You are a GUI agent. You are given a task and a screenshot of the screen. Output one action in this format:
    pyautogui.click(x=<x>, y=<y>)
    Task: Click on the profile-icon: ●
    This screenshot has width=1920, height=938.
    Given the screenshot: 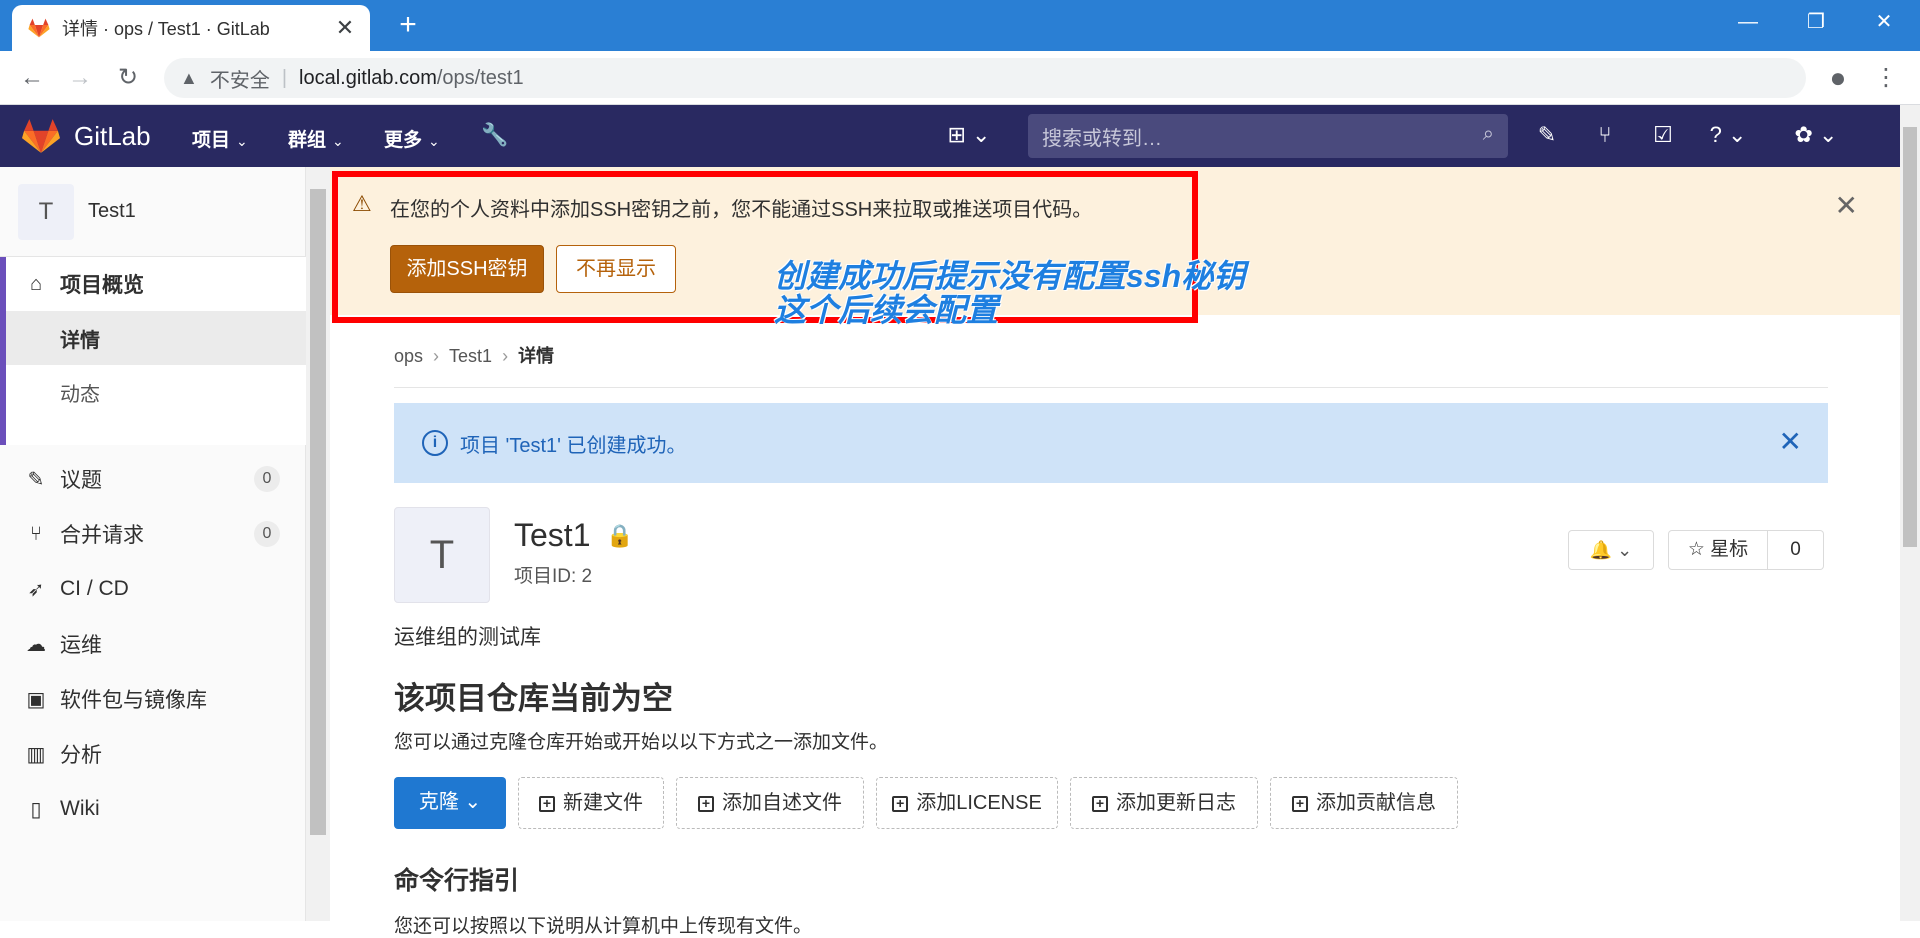 What is the action you would take?
    pyautogui.click(x=1838, y=79)
    